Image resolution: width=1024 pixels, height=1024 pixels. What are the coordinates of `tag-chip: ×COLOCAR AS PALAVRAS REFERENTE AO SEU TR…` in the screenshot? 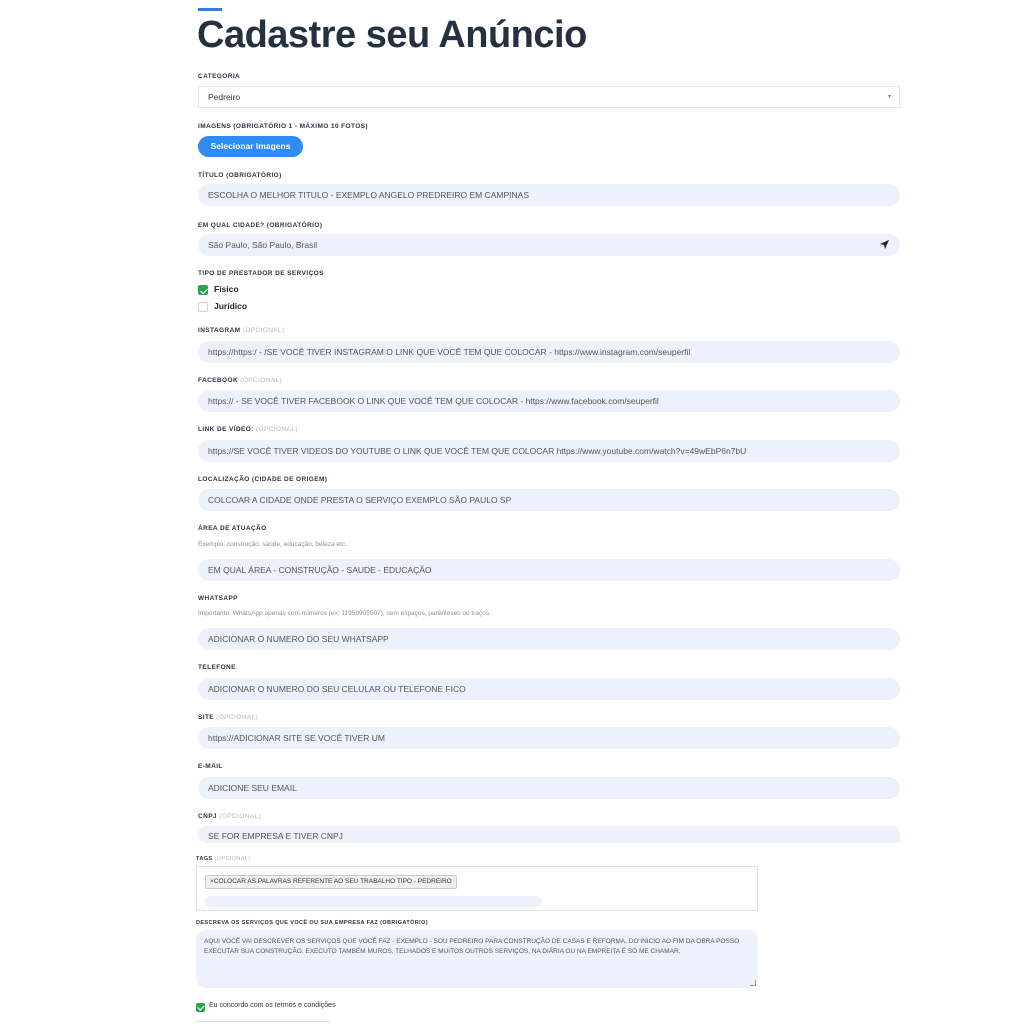 It's located at (331, 882).